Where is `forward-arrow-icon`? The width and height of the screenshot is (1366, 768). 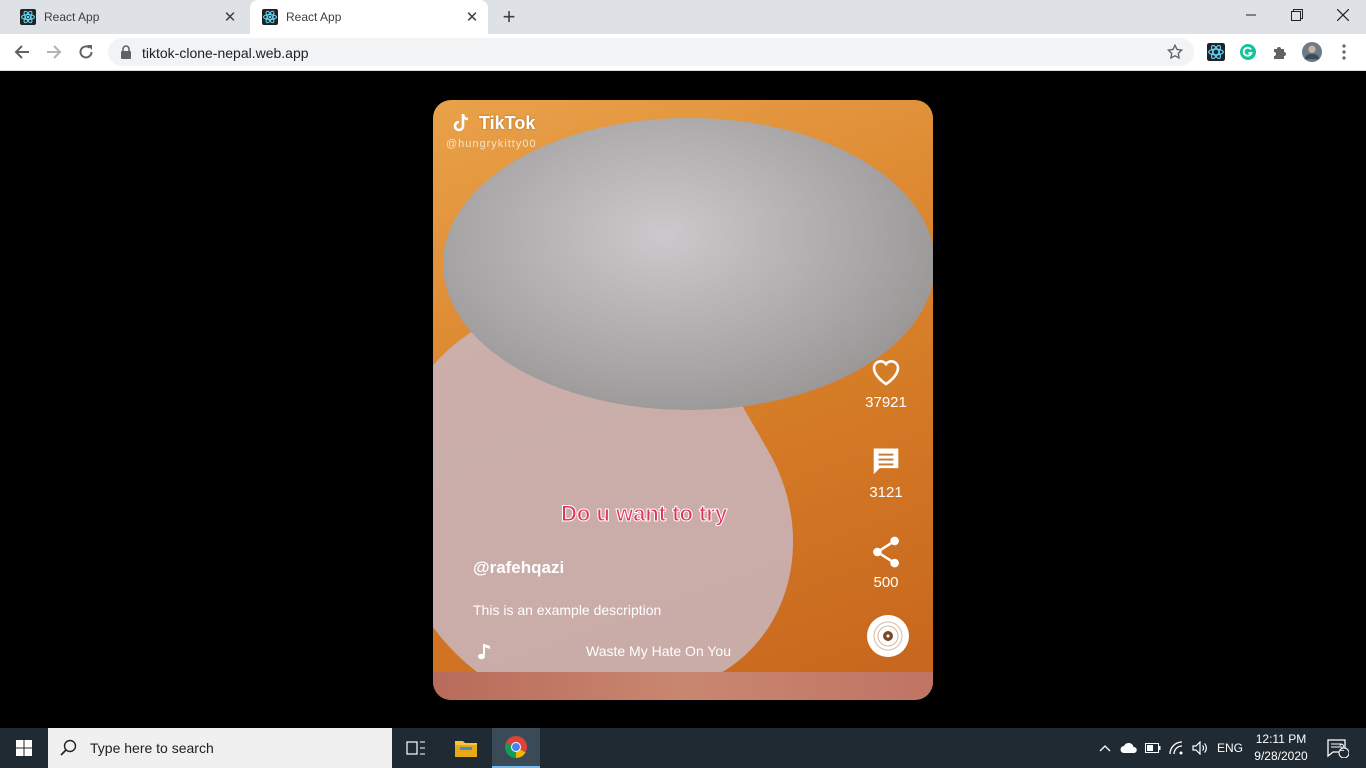 forward-arrow-icon is located at coordinates (54, 52).